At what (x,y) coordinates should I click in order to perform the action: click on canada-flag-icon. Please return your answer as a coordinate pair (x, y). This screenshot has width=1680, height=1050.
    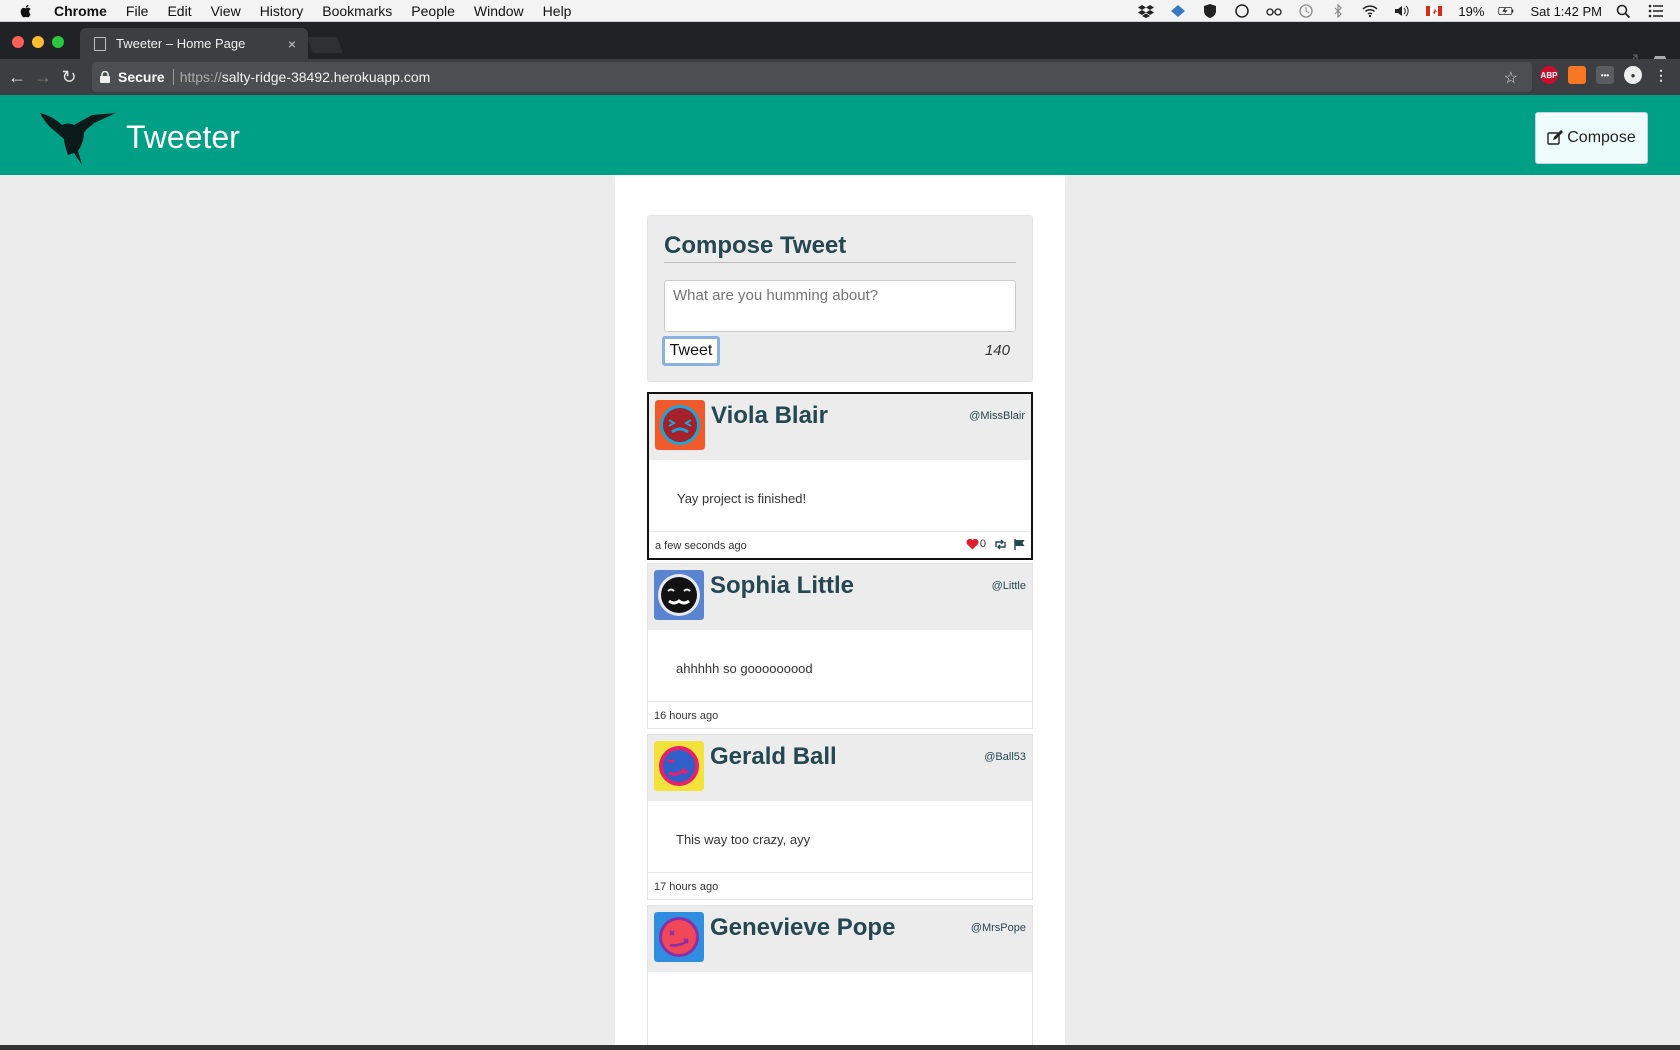
    Looking at the image, I should click on (1434, 11).